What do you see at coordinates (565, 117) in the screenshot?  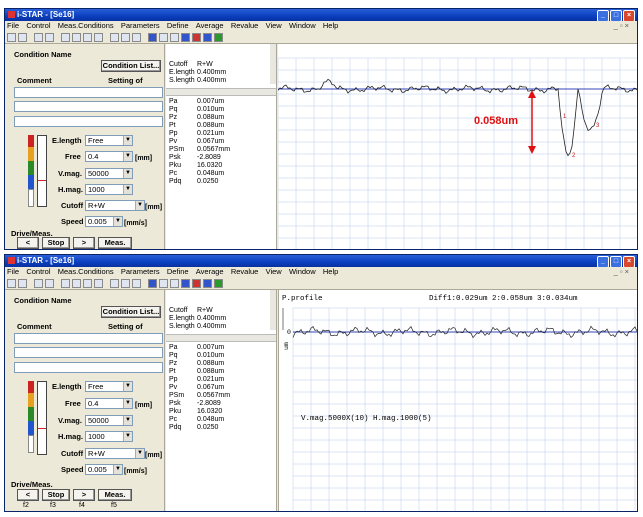 I see `marker-label-1: 1` at bounding box center [565, 117].